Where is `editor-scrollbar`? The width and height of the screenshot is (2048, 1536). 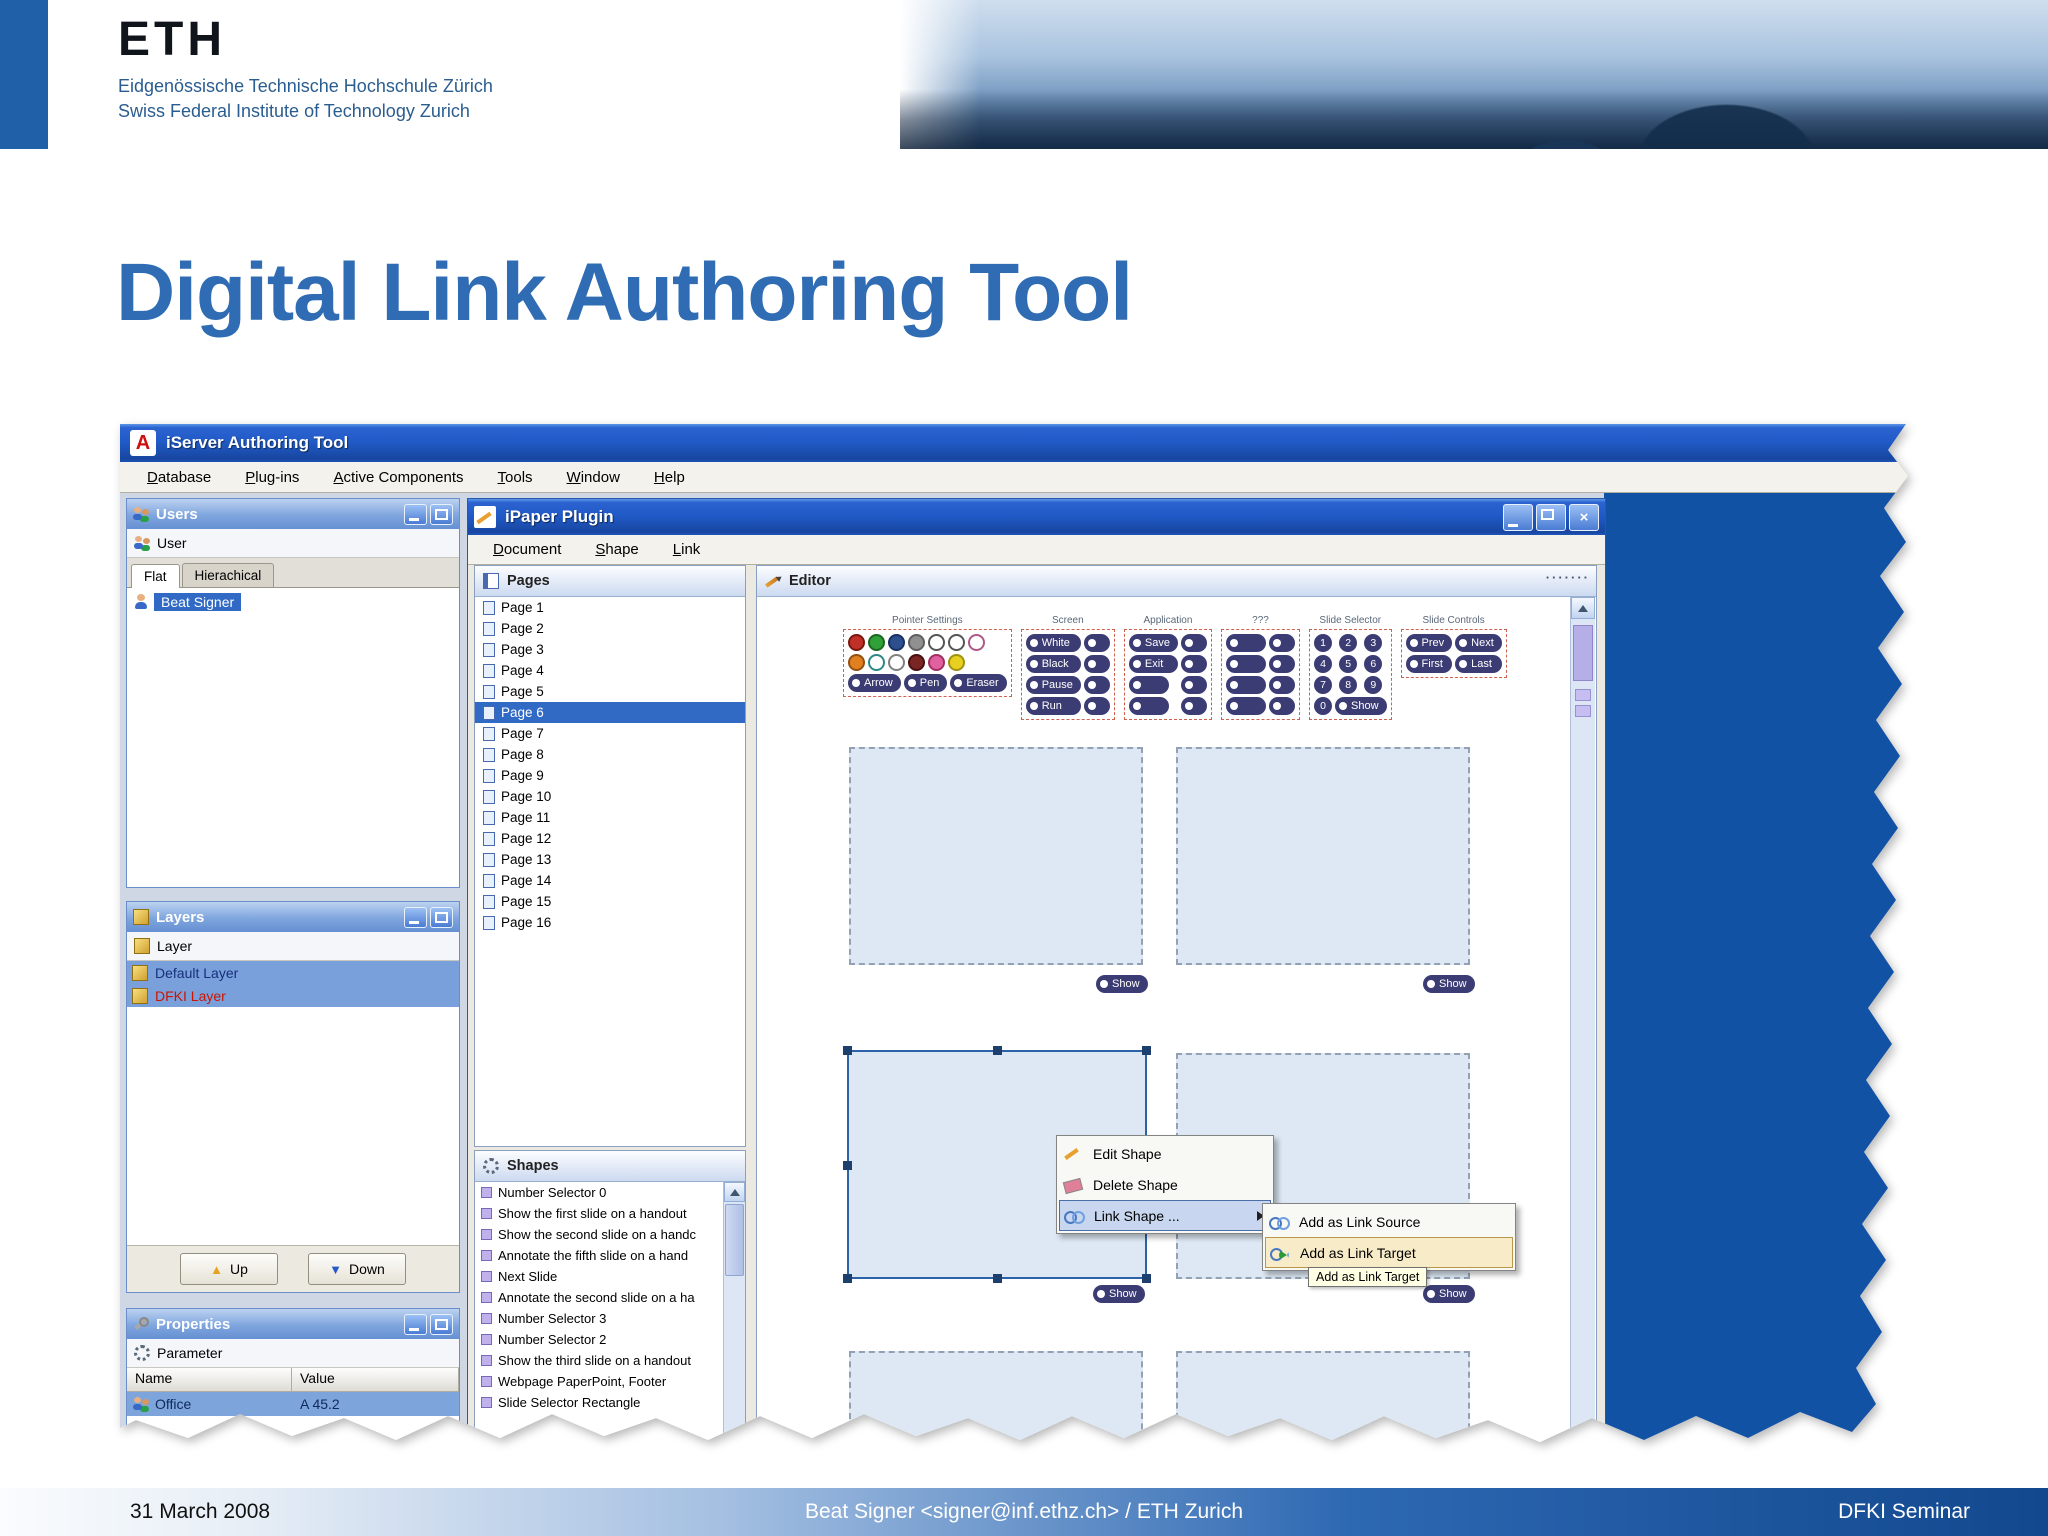 editor-scrollbar is located at coordinates (1582, 1019).